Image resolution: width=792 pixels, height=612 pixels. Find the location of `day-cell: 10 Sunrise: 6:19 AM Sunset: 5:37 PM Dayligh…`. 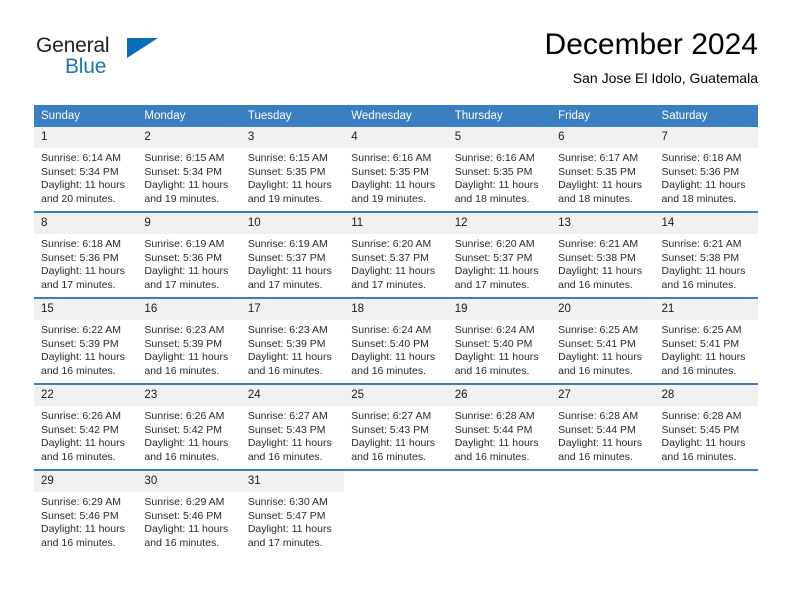

day-cell: 10 Sunrise: 6:19 AM Sunset: 5:37 PM Dayligh… is located at coordinates (292, 254).